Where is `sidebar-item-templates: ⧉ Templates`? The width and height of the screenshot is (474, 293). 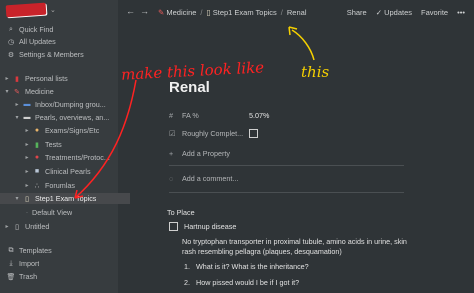
sidebar-item-templates: ⧉ Templates is located at coordinates (62, 250).